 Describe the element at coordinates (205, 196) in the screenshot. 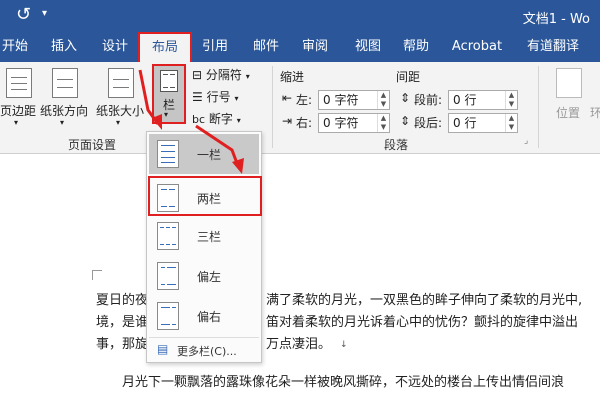

I see `two-columns-highlight` at that location.